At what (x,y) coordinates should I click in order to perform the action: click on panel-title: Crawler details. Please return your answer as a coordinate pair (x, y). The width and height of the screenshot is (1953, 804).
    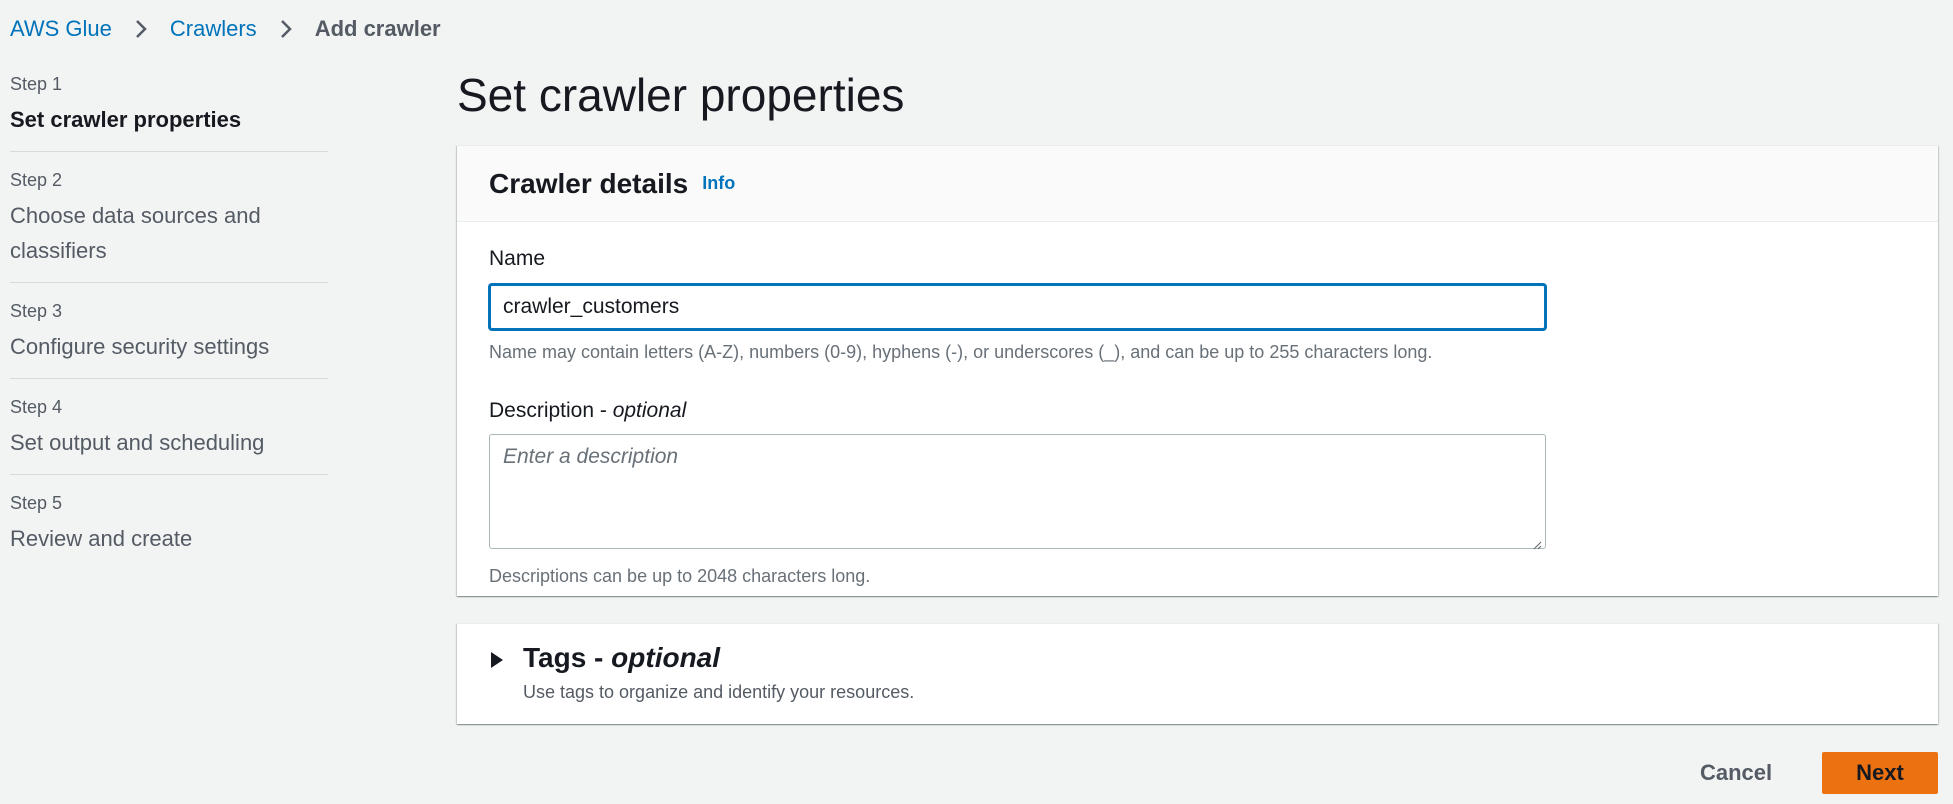
    Looking at the image, I should click on (589, 183).